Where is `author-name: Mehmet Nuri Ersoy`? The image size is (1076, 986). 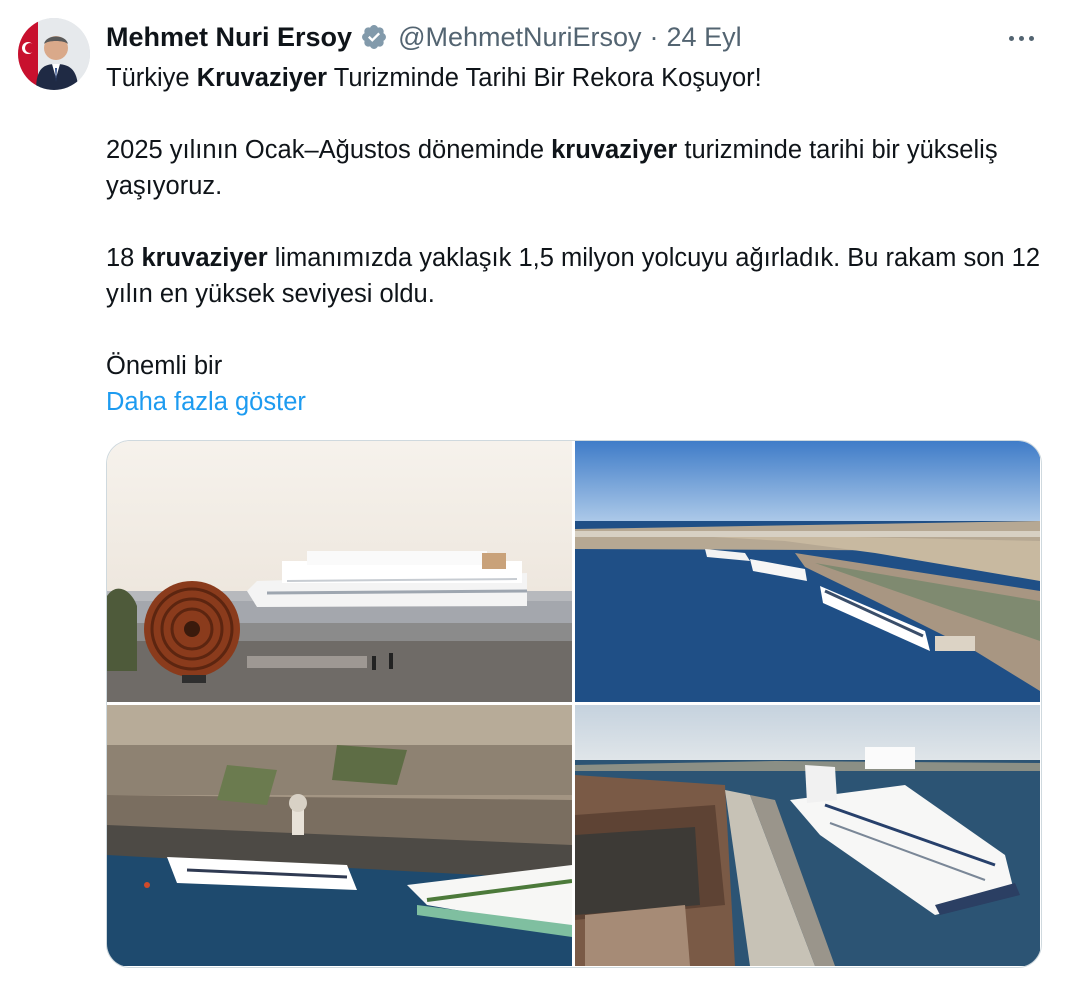 author-name: Mehmet Nuri Ersoy is located at coordinates (229, 37).